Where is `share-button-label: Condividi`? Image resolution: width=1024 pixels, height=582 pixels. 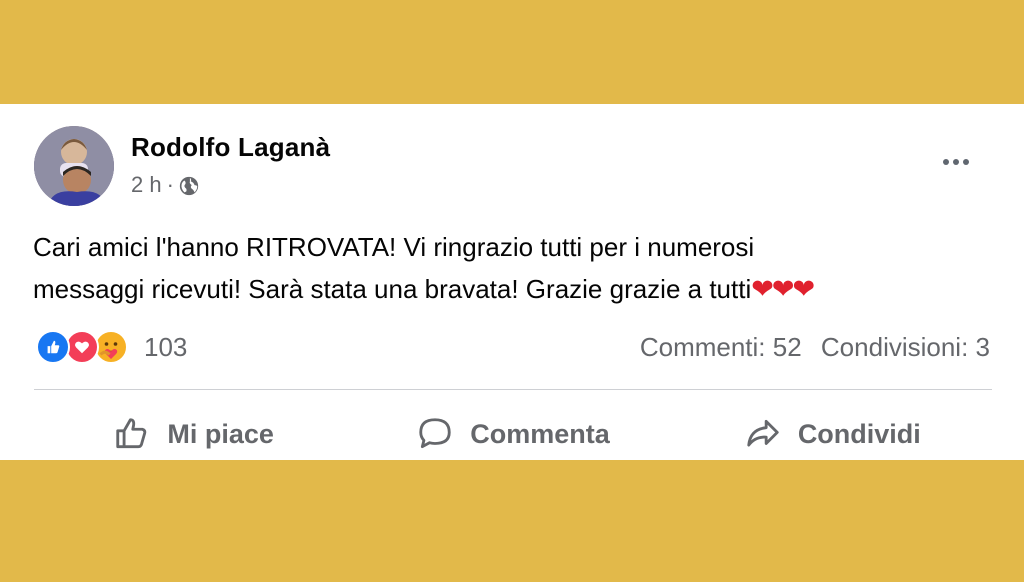 share-button-label: Condividi is located at coordinates (859, 433).